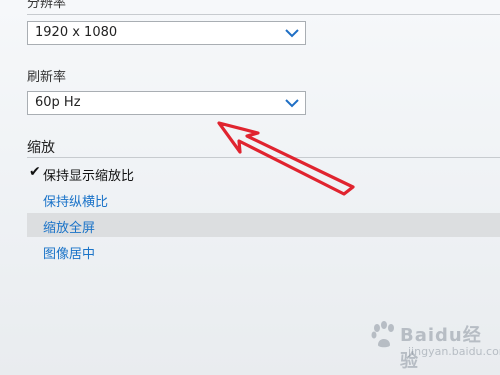 This screenshot has width=500, height=375. I want to click on scaling-option-label: 保持显示缩放比, so click(89, 176).